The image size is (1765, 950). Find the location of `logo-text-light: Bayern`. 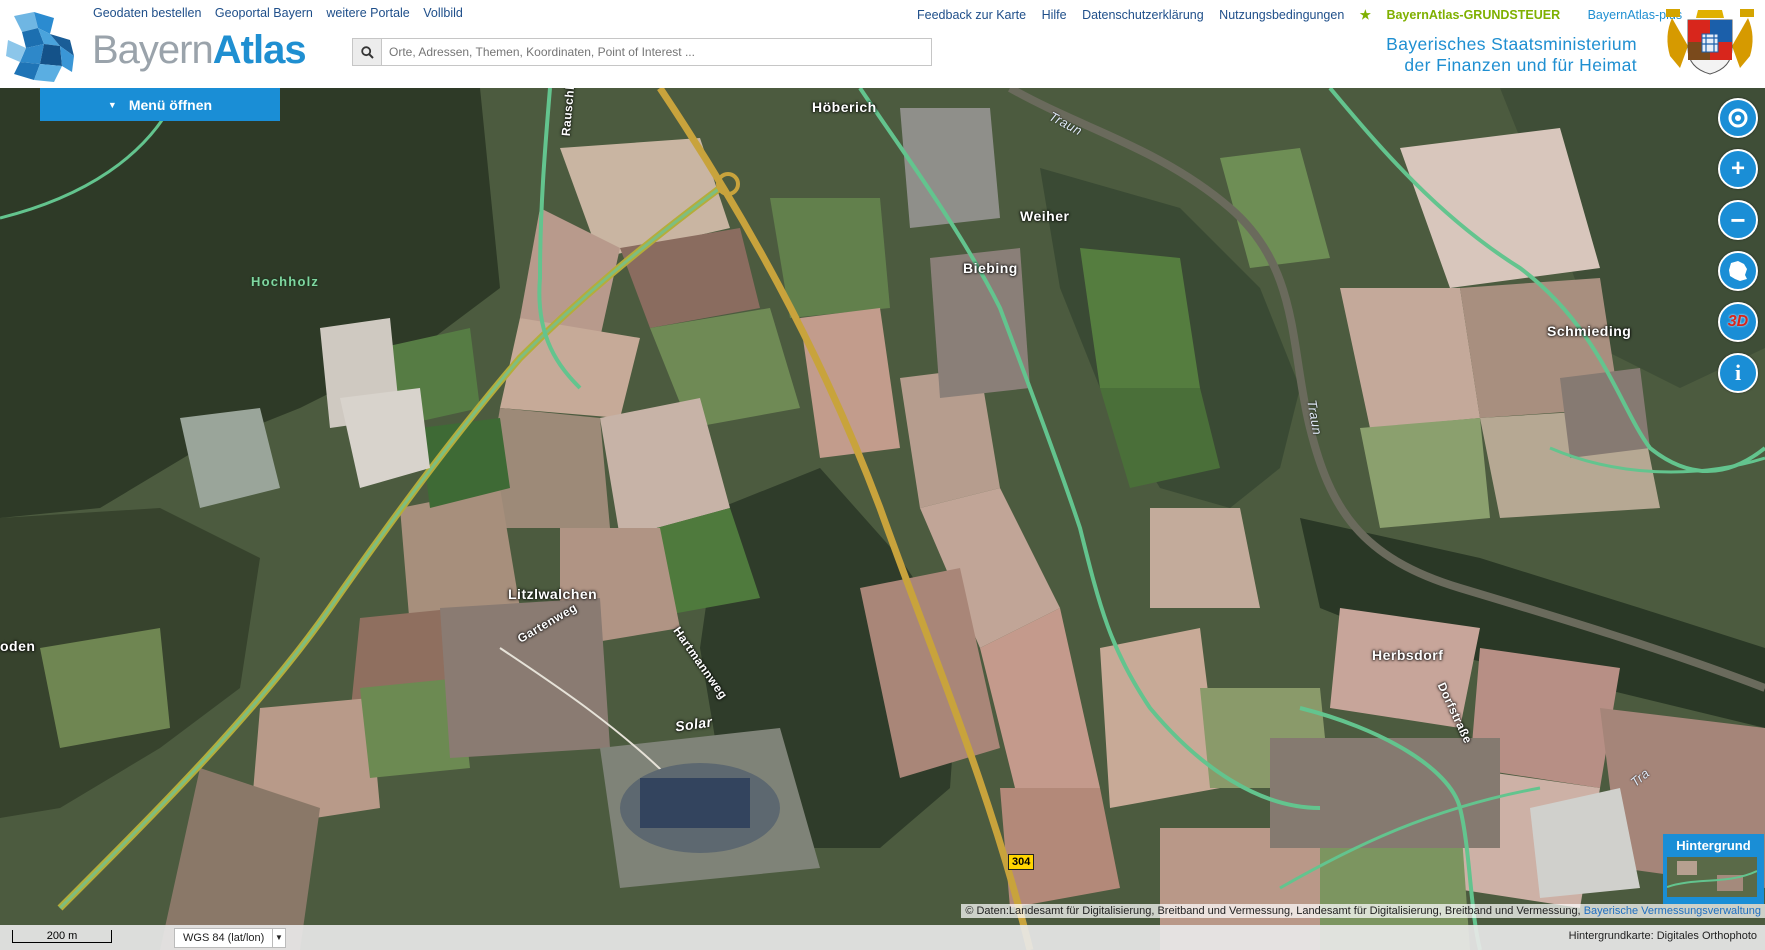

logo-text-light: Bayern is located at coordinates (153, 50).